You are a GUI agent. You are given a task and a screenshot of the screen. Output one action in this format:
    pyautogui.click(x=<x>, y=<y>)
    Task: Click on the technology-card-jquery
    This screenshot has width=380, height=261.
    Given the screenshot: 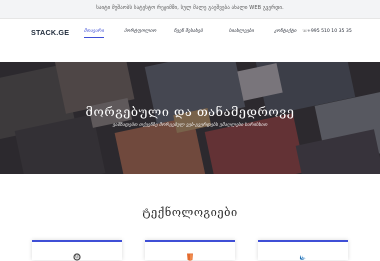 What is the action you would take?
    pyautogui.click(x=303, y=250)
    